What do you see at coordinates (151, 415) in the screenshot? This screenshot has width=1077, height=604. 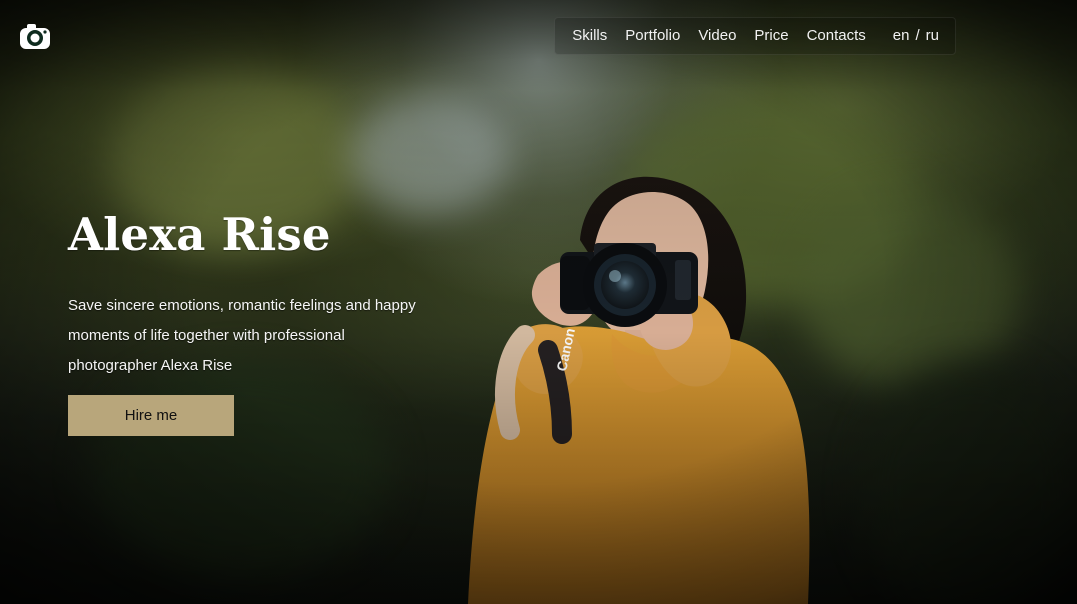 I see `hire-me-button: Hire me` at bounding box center [151, 415].